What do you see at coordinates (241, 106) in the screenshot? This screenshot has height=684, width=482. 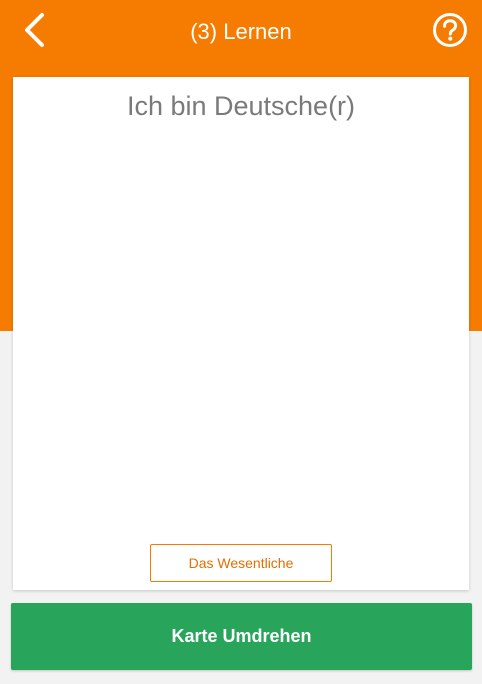 I see `card-text: Ich bin Deutsche(r)` at bounding box center [241, 106].